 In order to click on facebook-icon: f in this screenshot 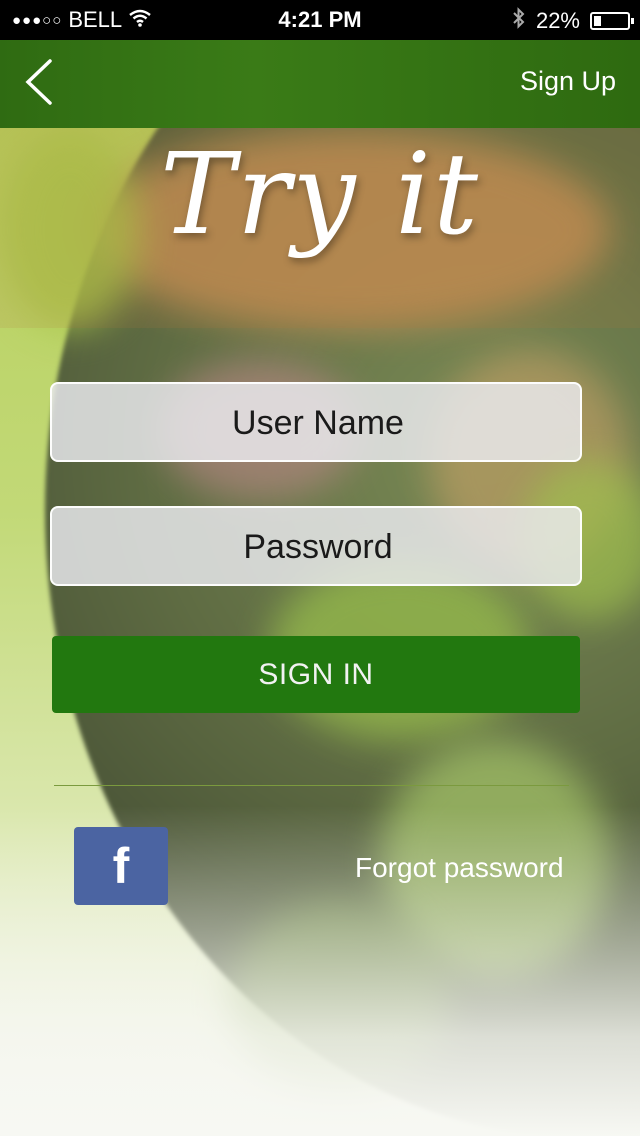, I will do `click(121, 866)`.